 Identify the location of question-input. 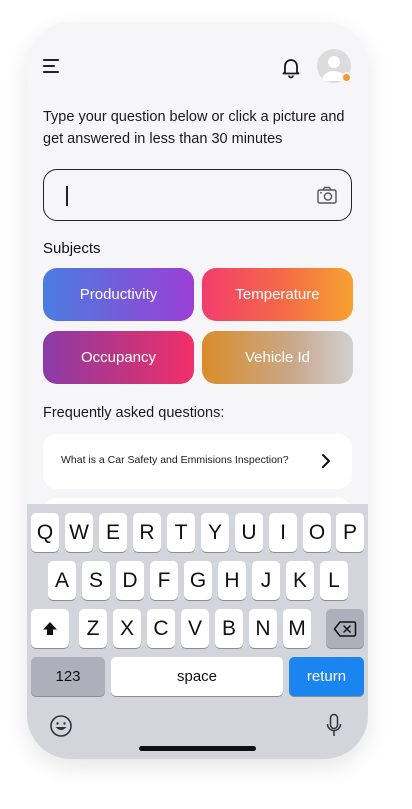
(197, 195).